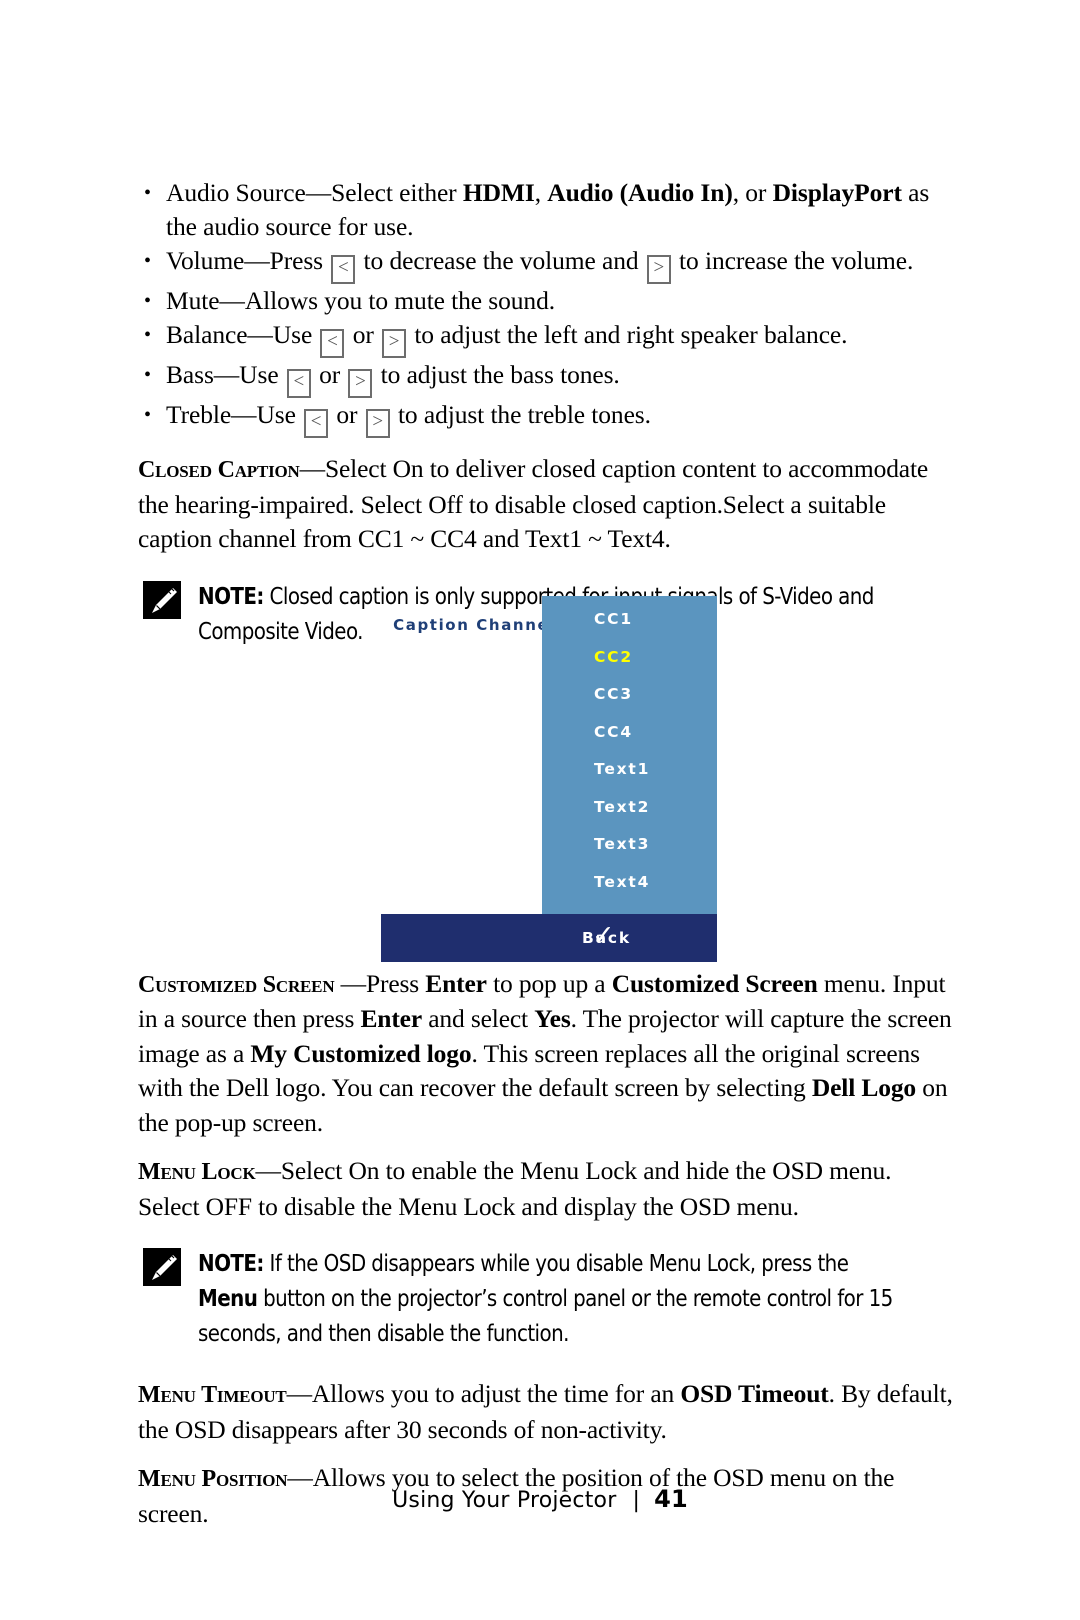  I want to click on list-item-mute: Mute—Allows you to mute the sound., so click(548, 301).